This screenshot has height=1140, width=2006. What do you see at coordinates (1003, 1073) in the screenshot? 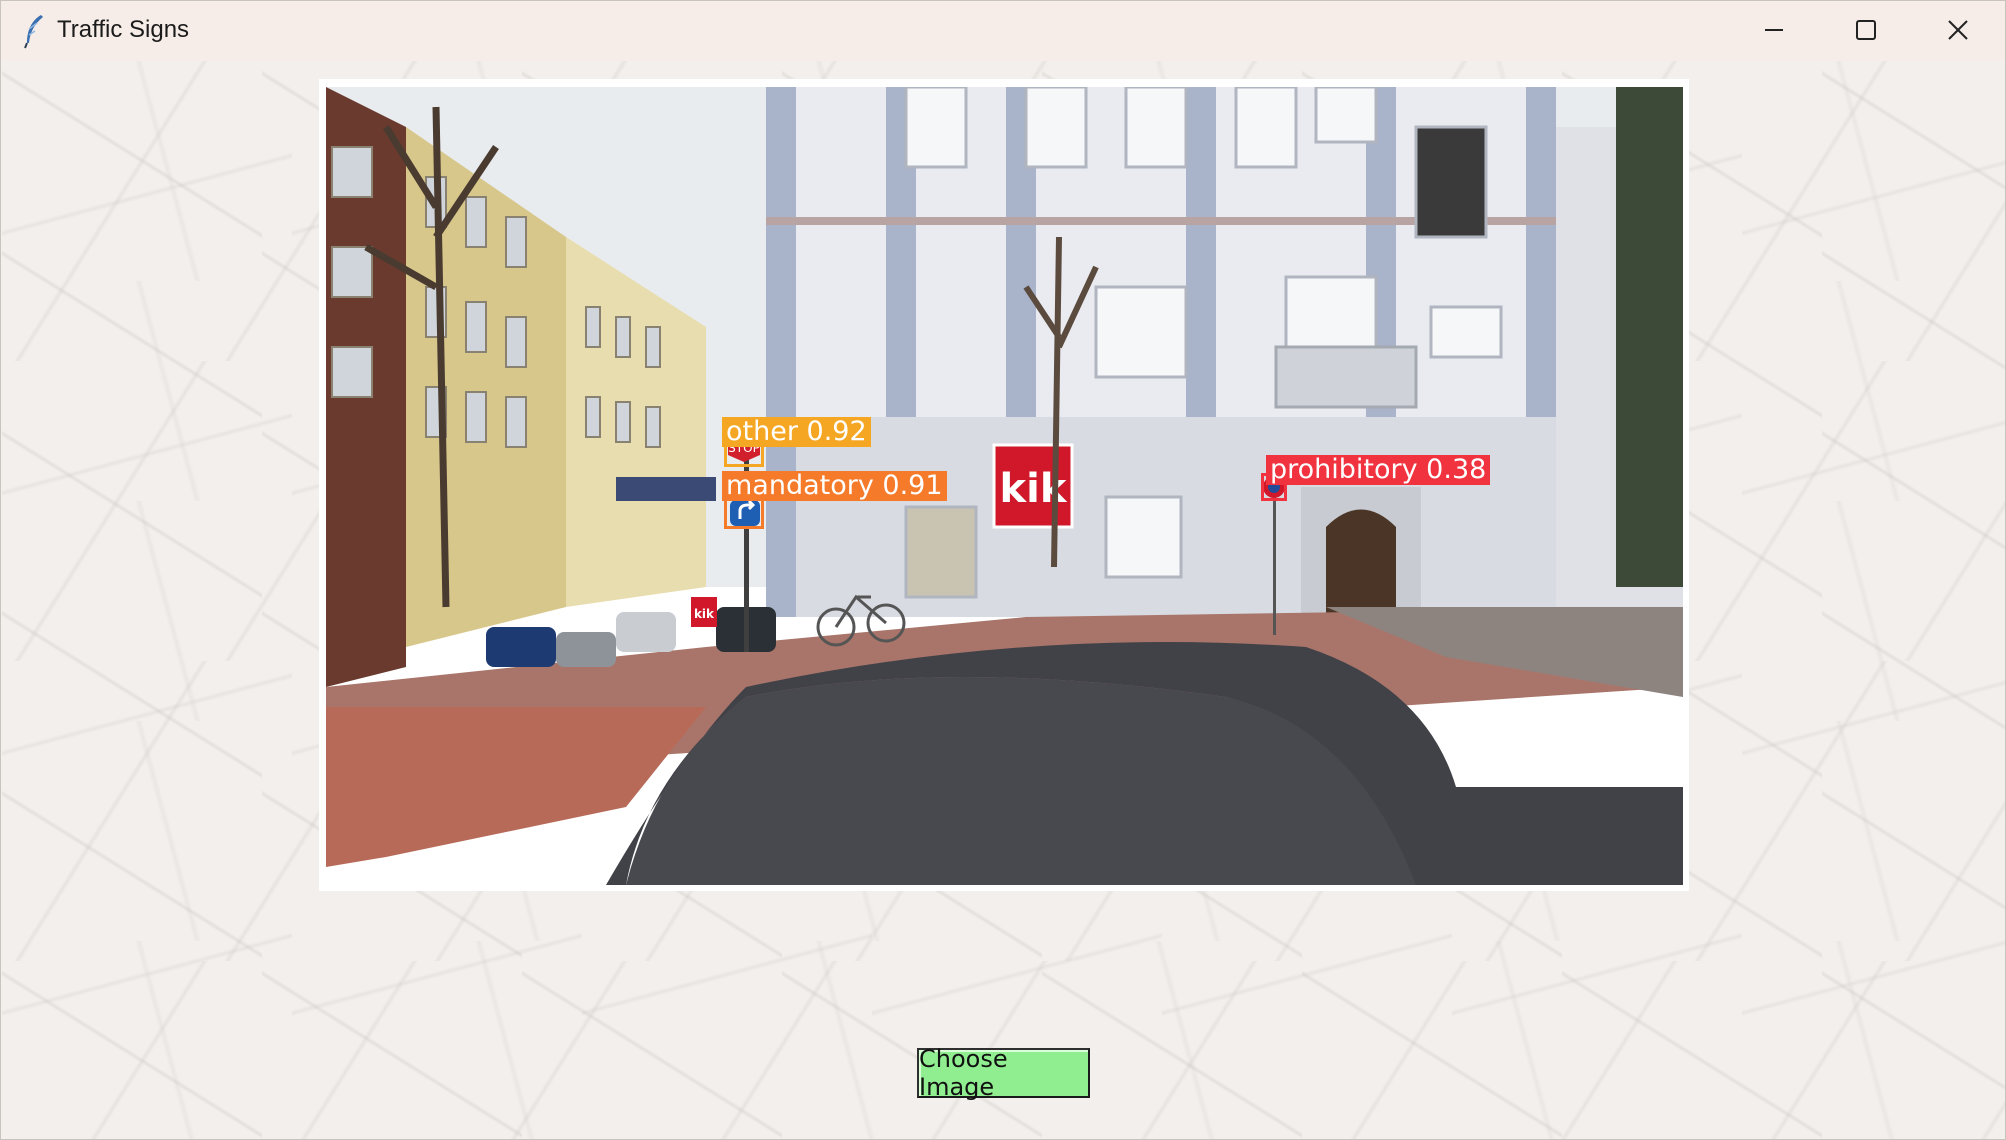
I see `choose-image-button: Choose Image` at bounding box center [1003, 1073].